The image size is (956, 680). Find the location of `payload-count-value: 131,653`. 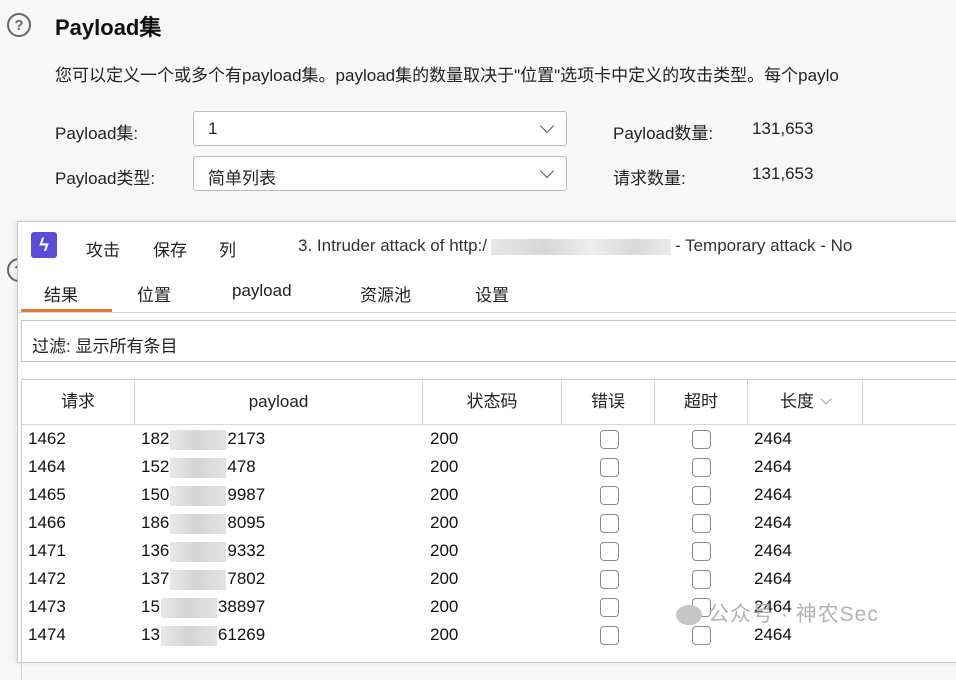

payload-count-value: 131,653 is located at coordinates (783, 128).